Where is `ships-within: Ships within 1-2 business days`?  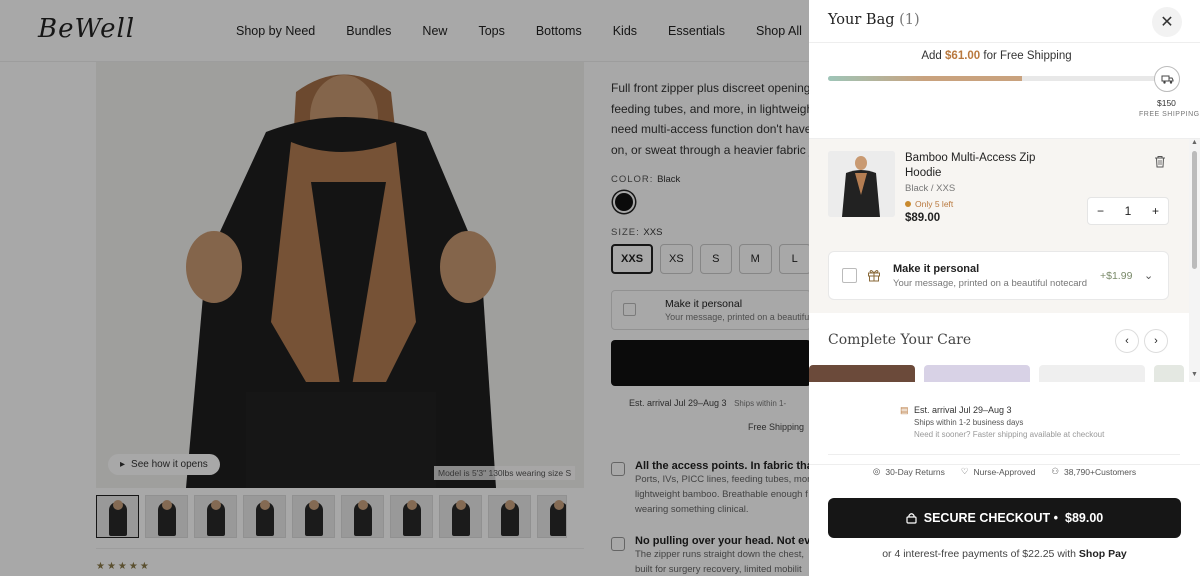
ships-within: Ships within 1-2 business days is located at coordinates (969, 422).